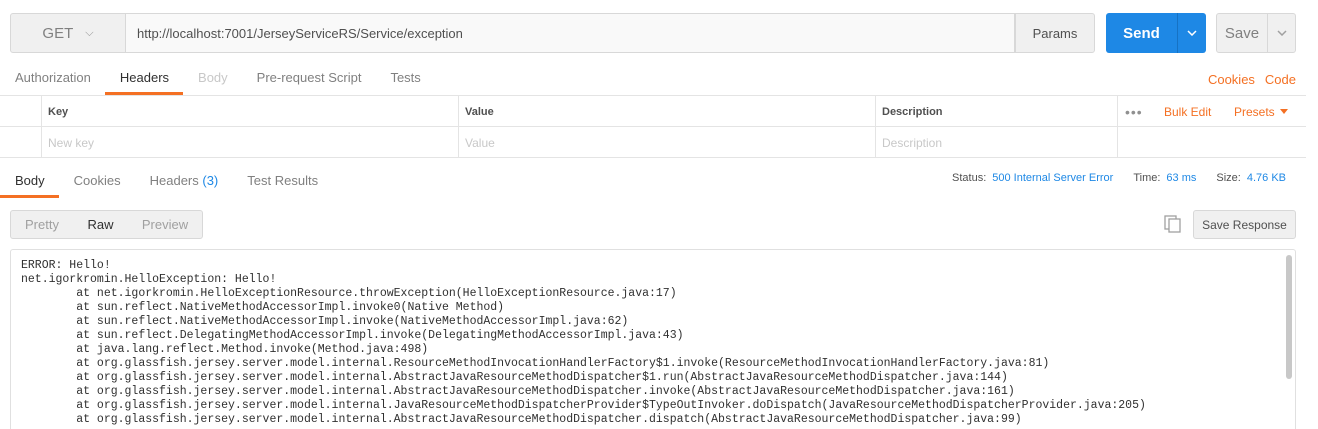 This screenshot has width=1318, height=429. Describe the element at coordinates (996, 142) in the screenshot. I see `new-description-input: Description` at that location.